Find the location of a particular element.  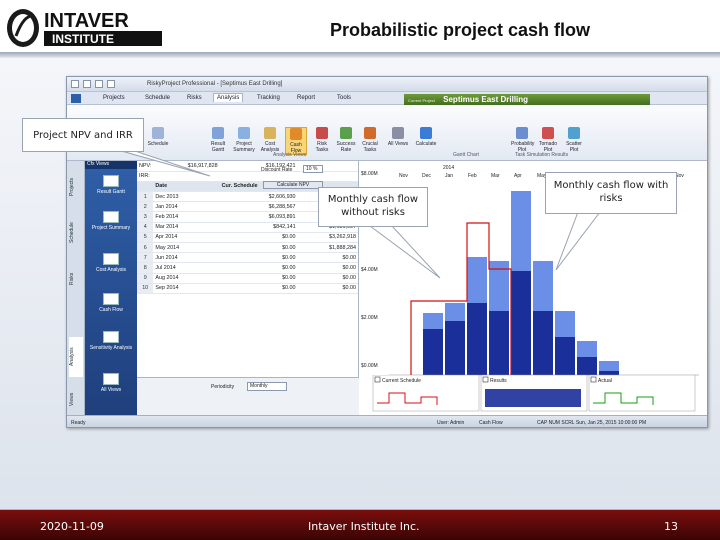

nav-result-gantt: Result Gantt is located at coordinates (111, 185).